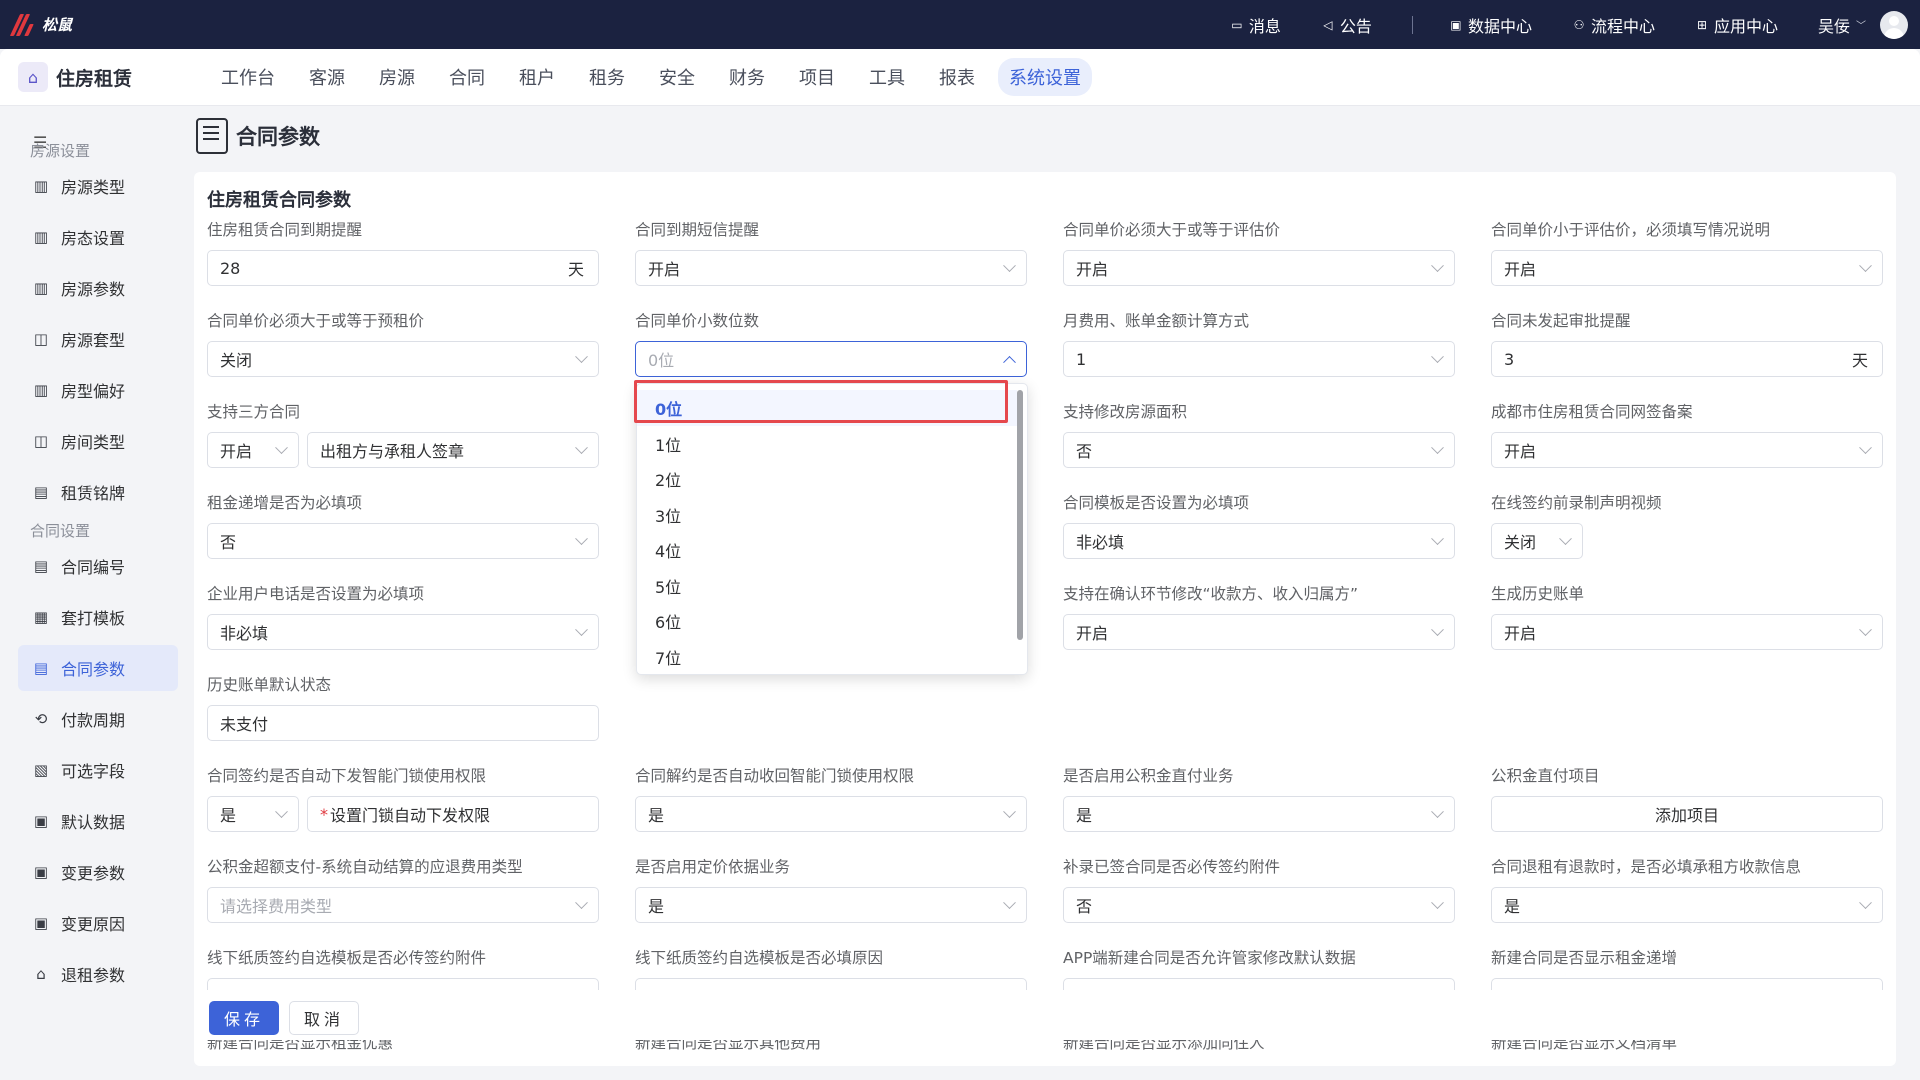 The height and width of the screenshot is (1080, 1920). I want to click on sidebar-item: ▣ 变更参数, so click(98, 872).